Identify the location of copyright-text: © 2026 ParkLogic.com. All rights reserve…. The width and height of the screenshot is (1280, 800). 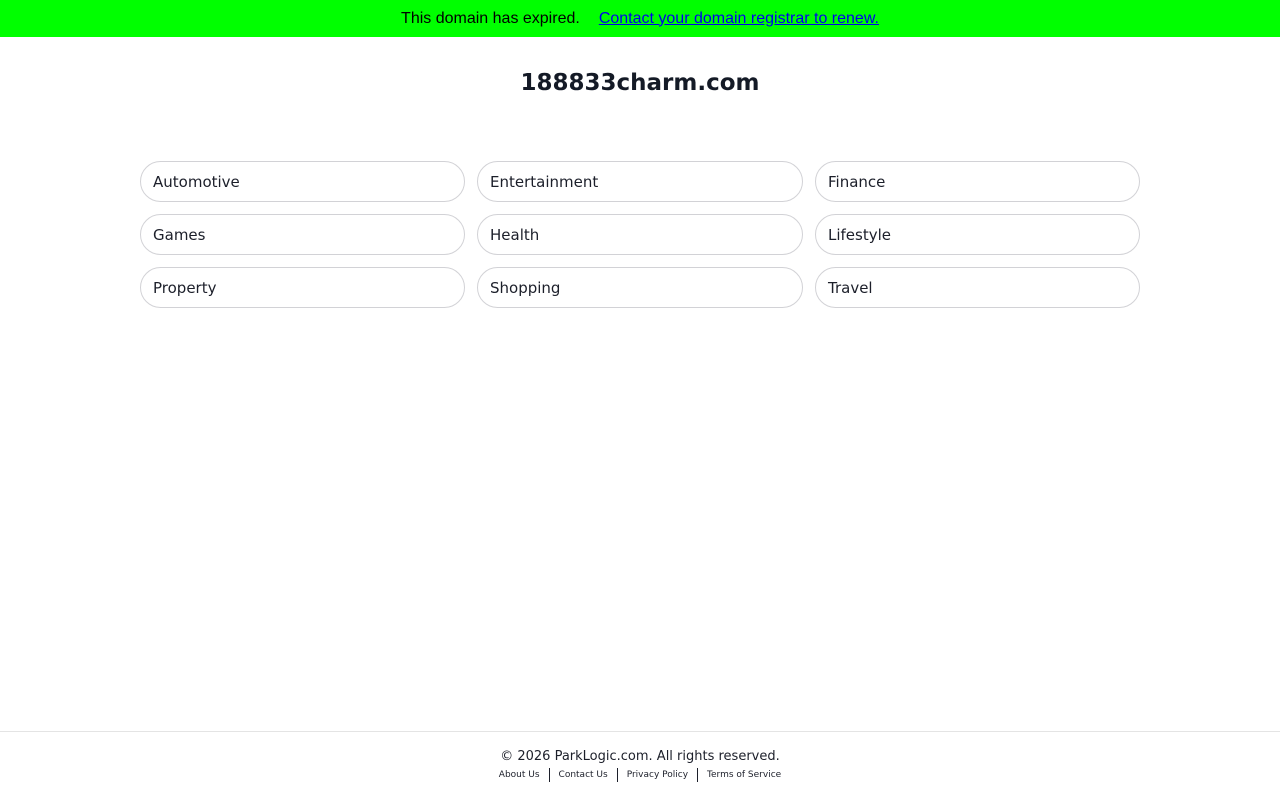
(640, 756).